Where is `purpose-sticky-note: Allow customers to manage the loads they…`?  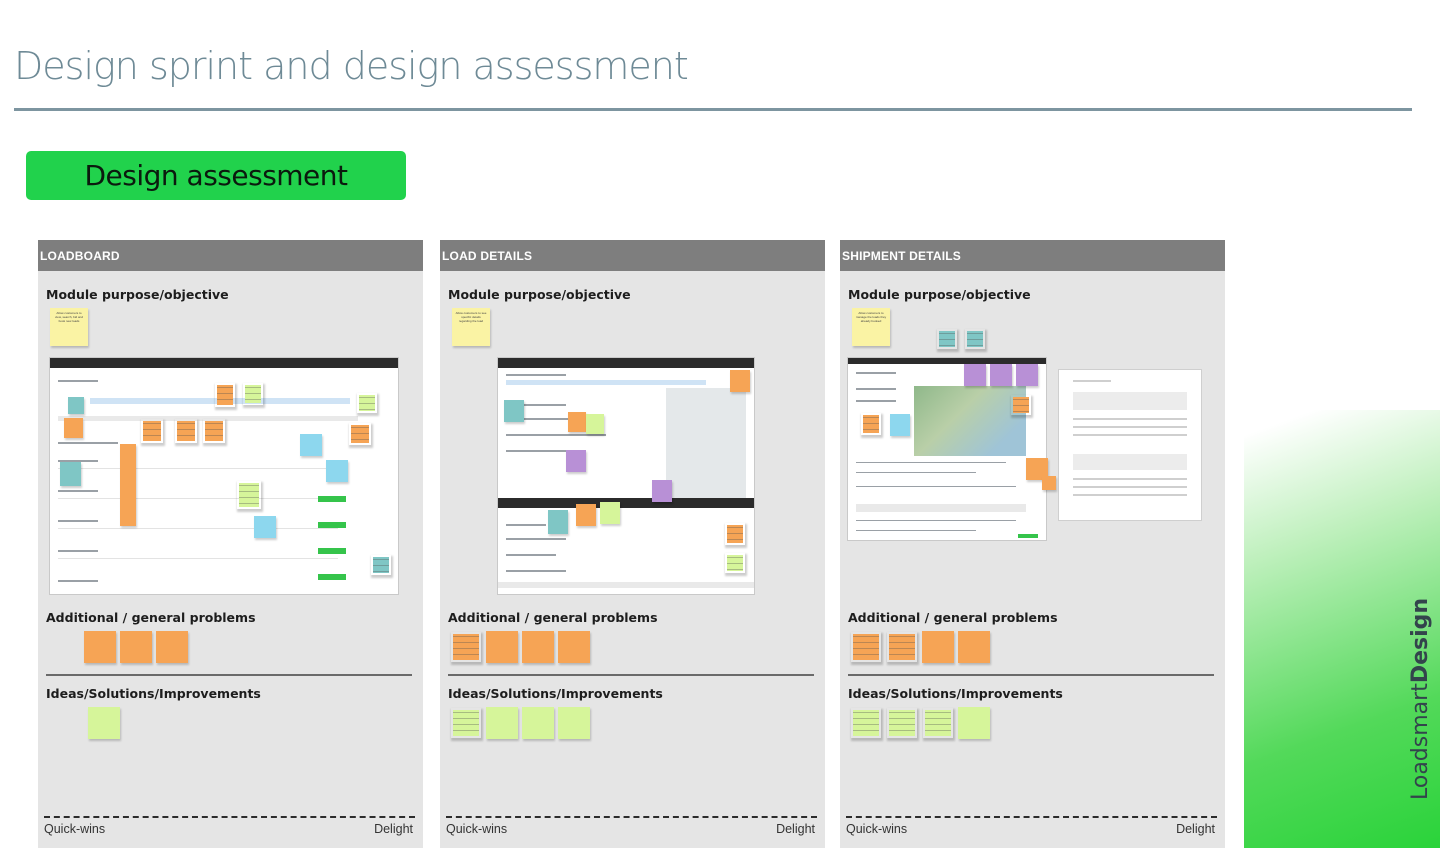 purpose-sticky-note: Allow customers to manage the loads they… is located at coordinates (871, 327).